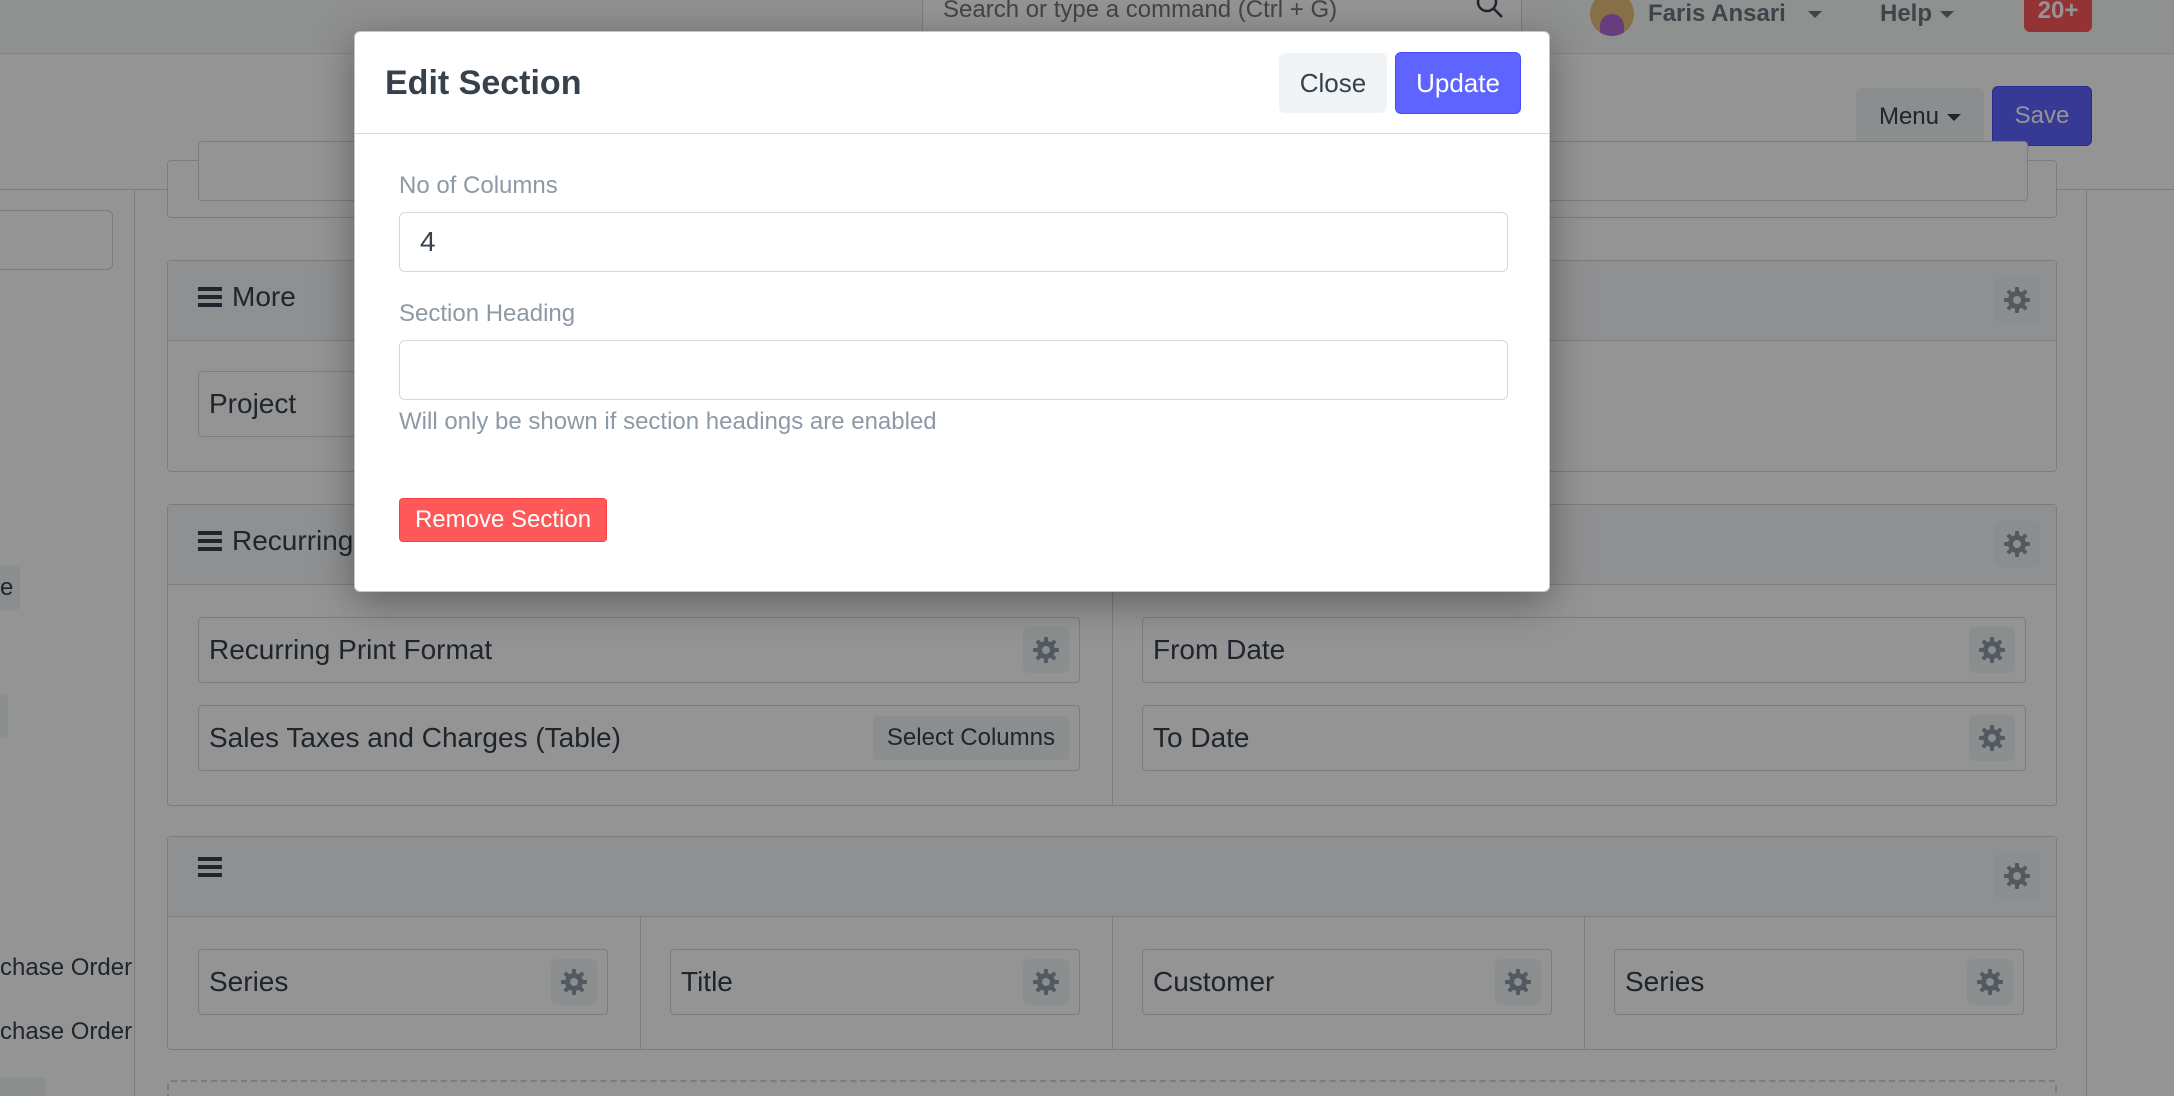  I want to click on modal-title: Edit Section, so click(483, 83).